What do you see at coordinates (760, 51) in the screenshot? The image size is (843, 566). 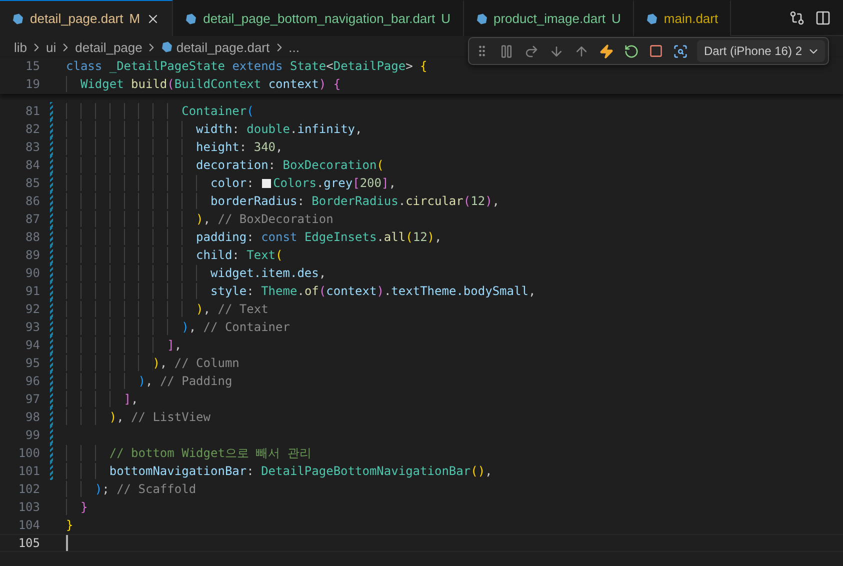 I see `device-dropdown: Dart (iPhone 16) 2` at bounding box center [760, 51].